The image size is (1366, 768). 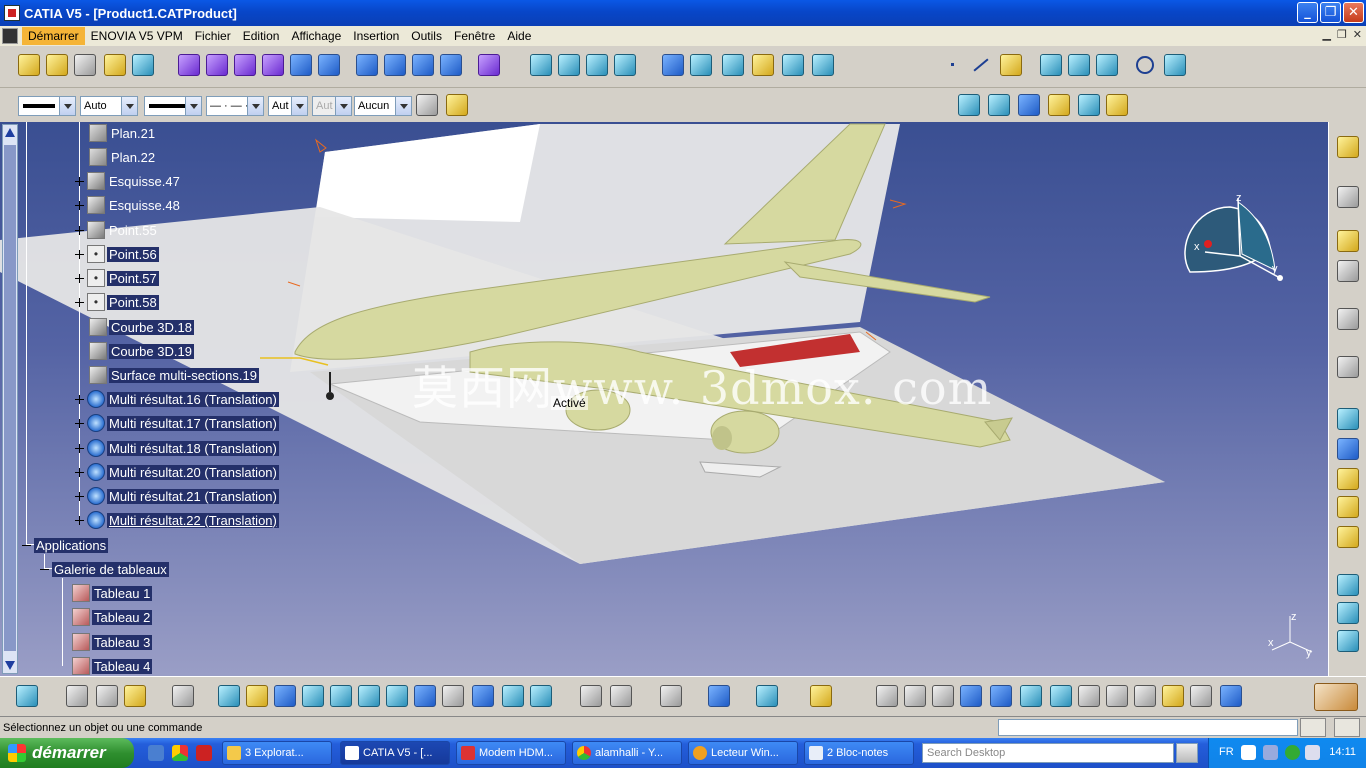 I want to click on network-icon, so click(x=1270, y=752).